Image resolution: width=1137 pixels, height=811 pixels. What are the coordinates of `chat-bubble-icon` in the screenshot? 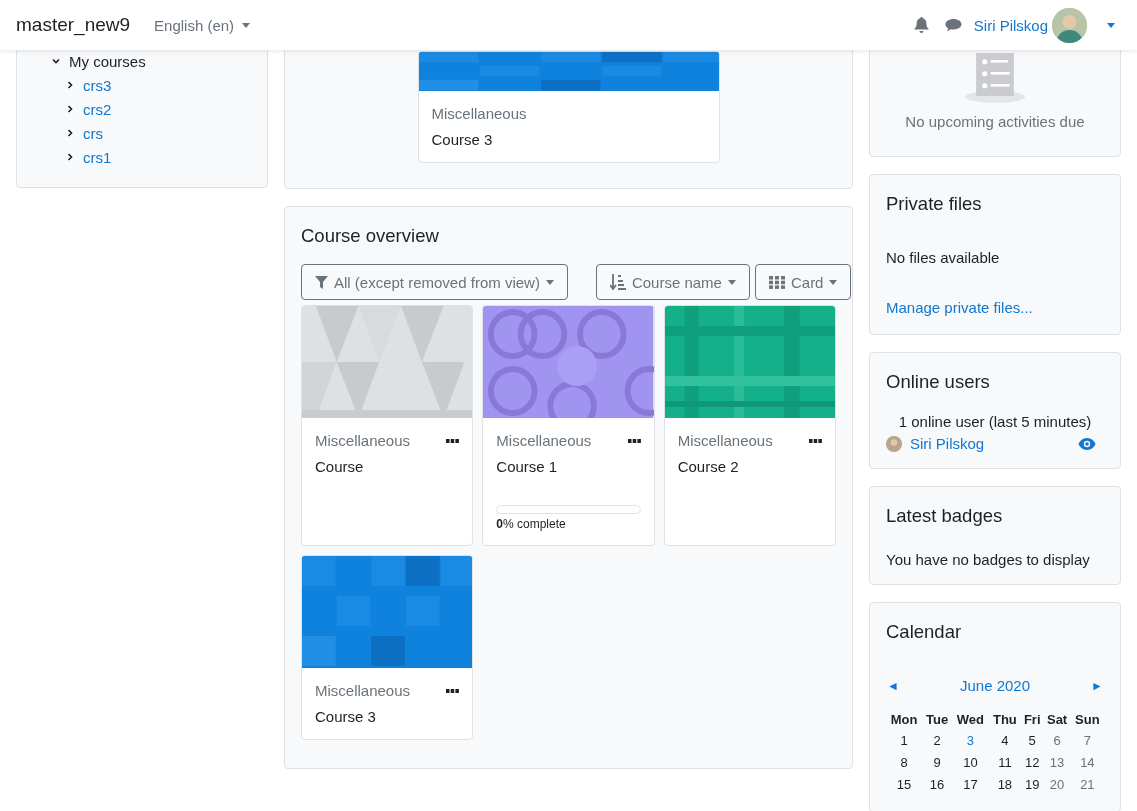 It's located at (953, 25).